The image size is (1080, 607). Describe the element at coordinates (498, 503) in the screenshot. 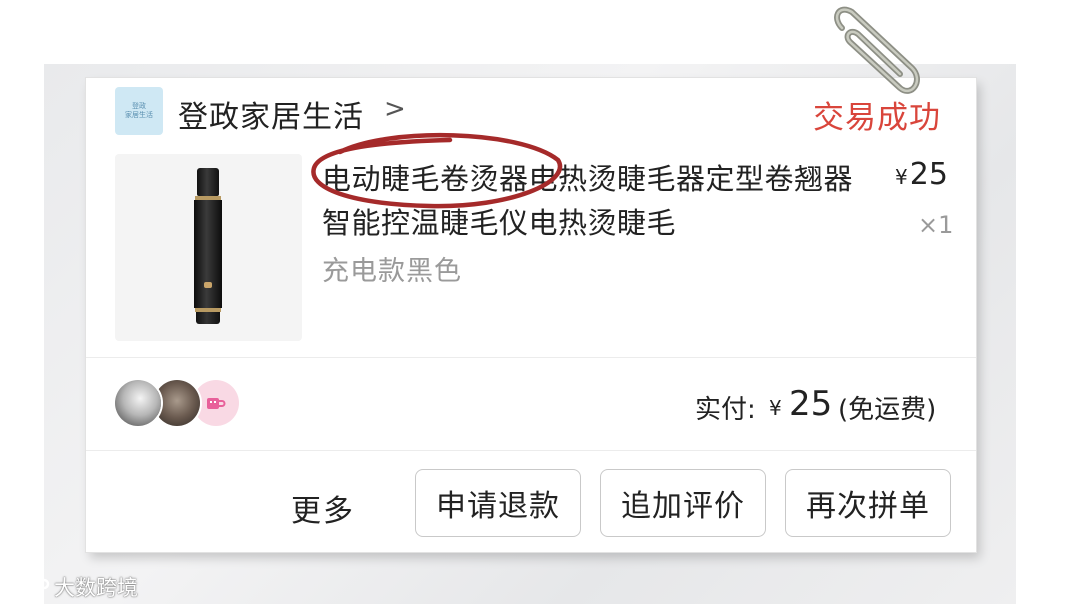

I see `request-refund-button: 申请退款` at that location.